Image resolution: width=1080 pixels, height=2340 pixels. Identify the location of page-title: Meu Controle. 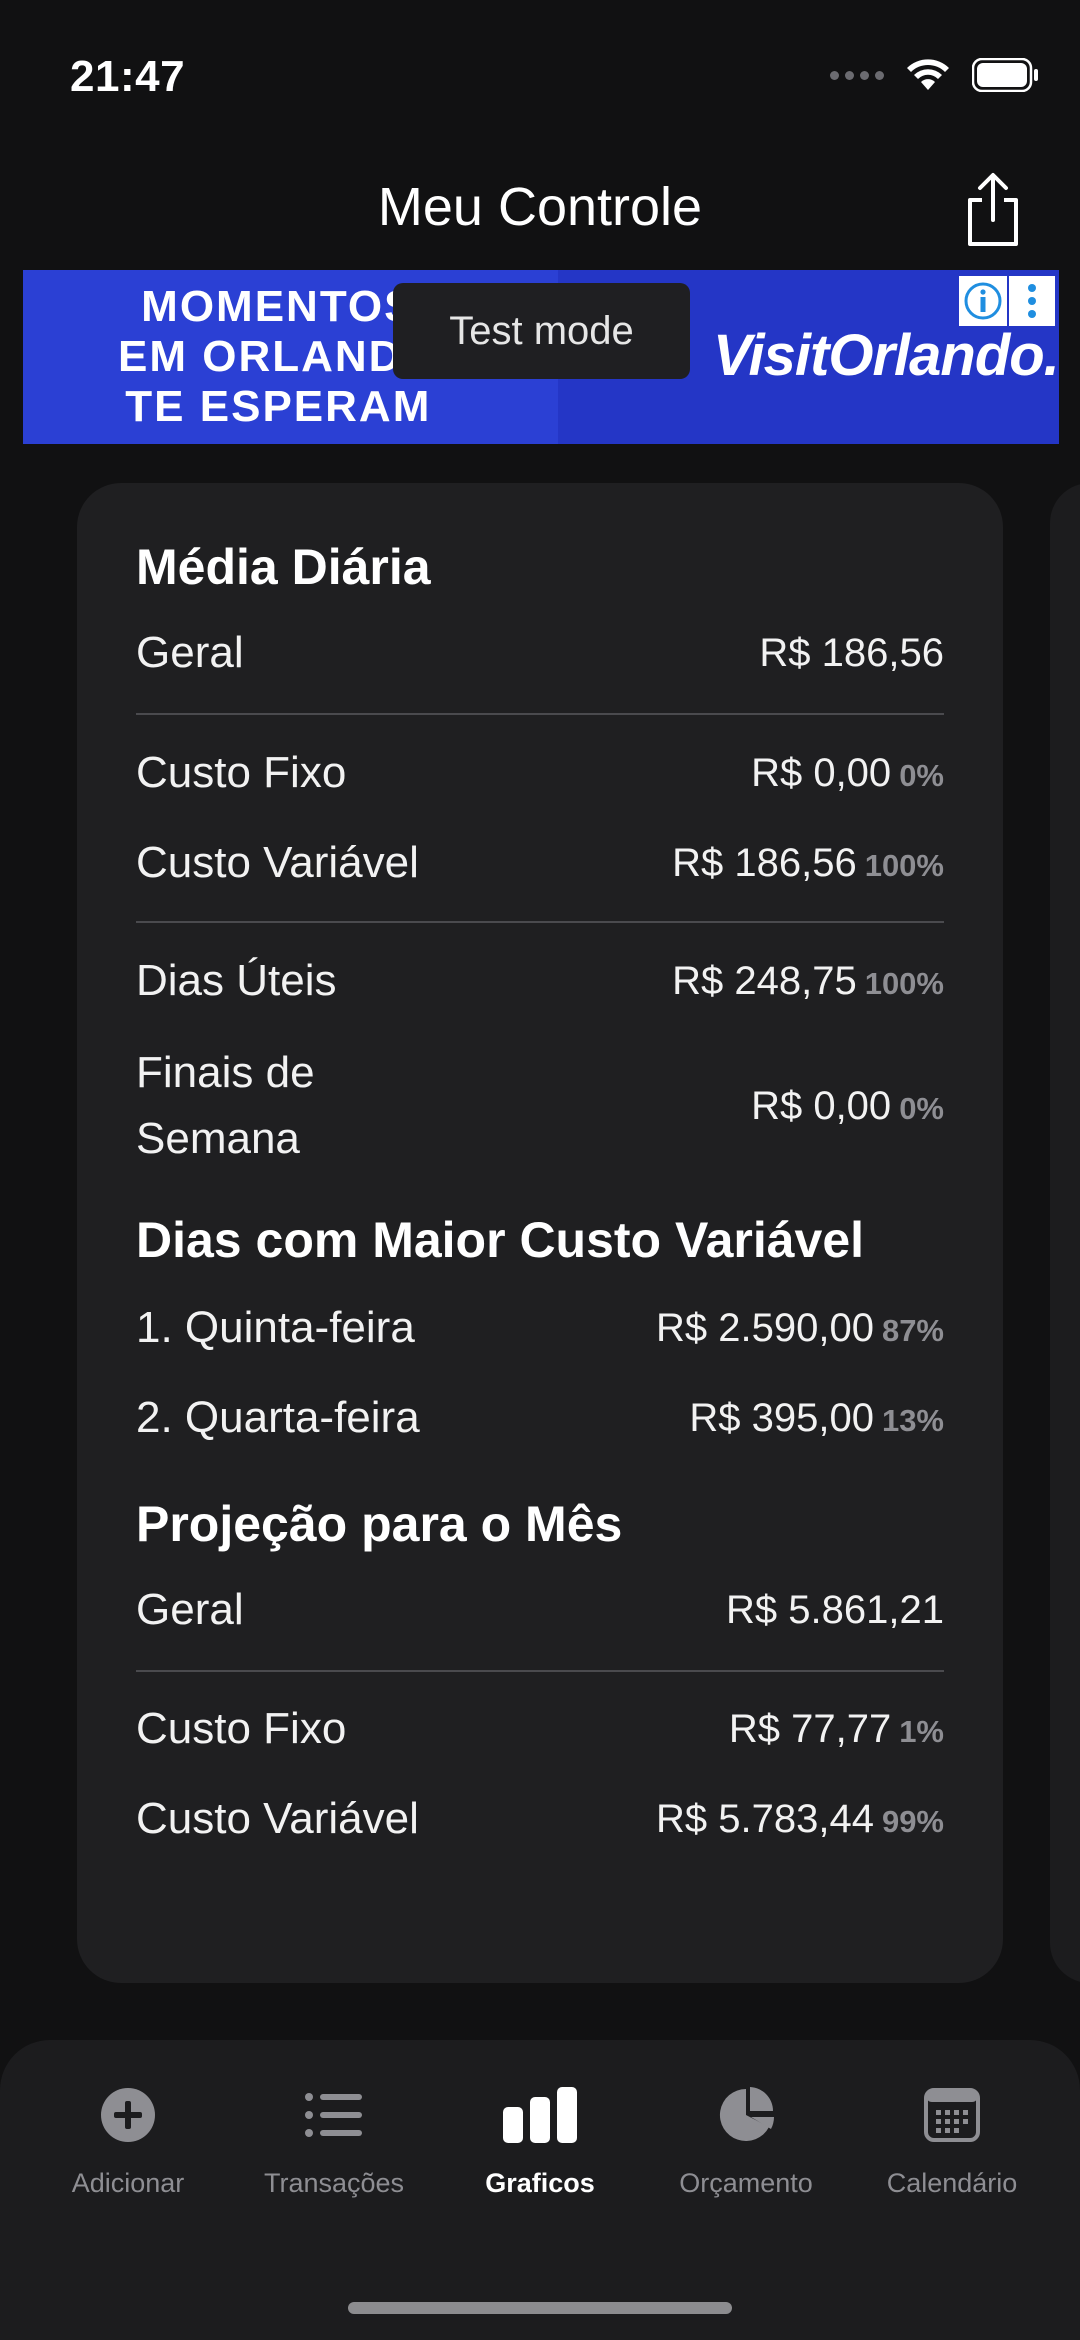
(540, 207).